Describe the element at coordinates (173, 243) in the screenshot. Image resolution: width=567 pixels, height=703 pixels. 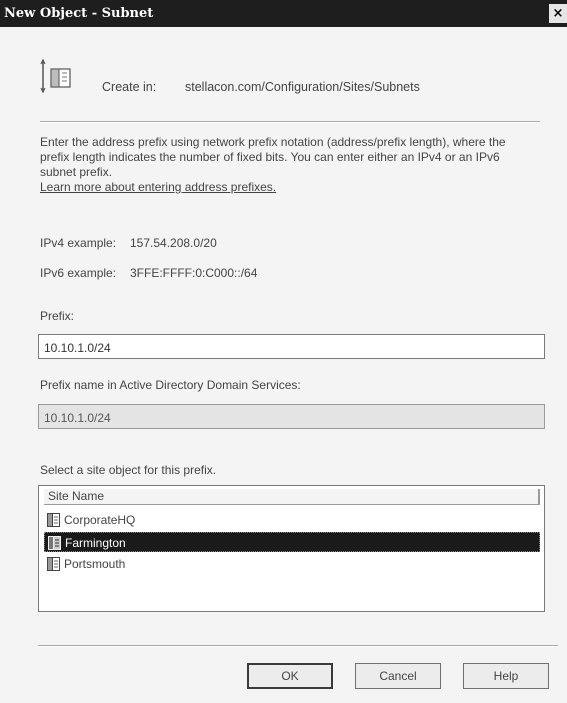
I see `ipv4-example-value: 157.54.208.0/20` at that location.